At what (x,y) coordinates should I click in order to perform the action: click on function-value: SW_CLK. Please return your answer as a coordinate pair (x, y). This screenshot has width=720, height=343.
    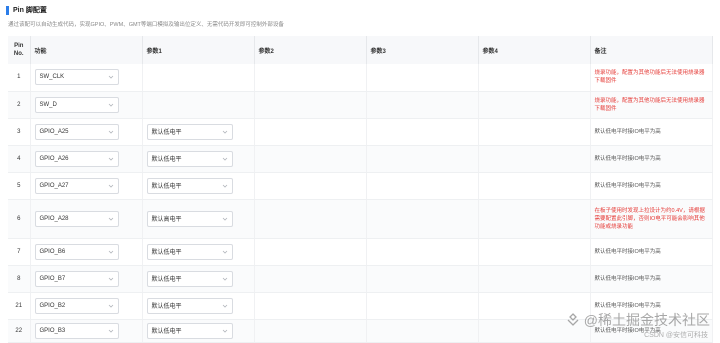
    Looking at the image, I should click on (52, 77).